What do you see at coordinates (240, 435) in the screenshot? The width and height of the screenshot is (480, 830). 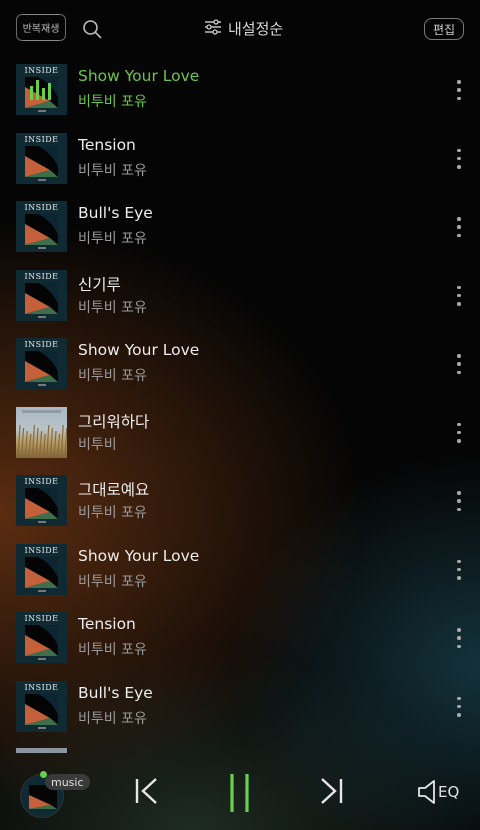 I see `song-row: 그리워하다비투비` at bounding box center [240, 435].